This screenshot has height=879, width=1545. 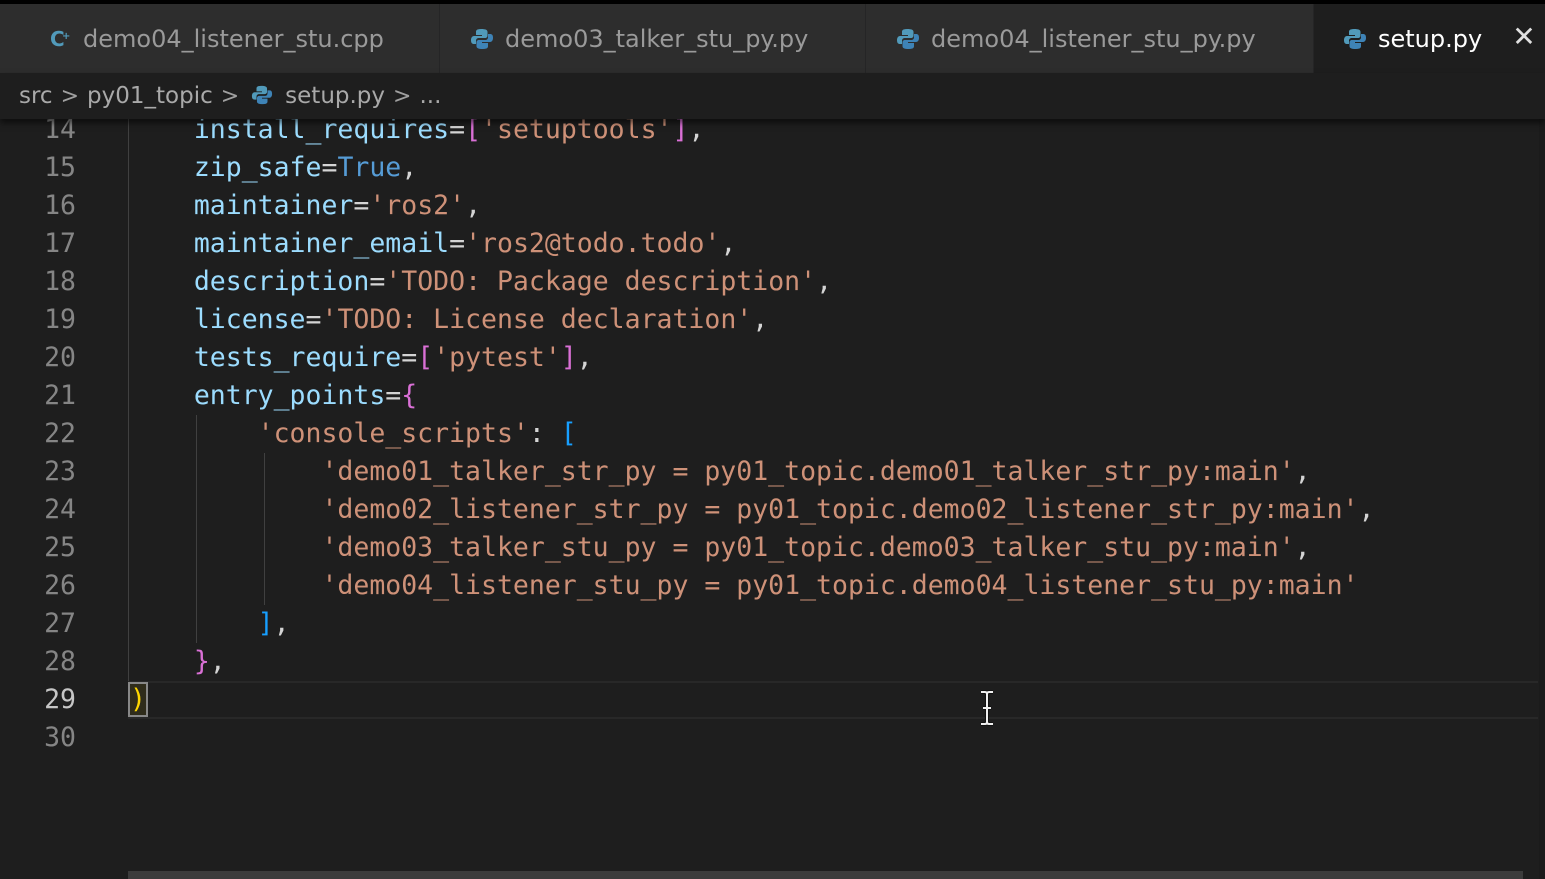 What do you see at coordinates (1524, 37) in the screenshot?
I see `close-icon: ✕` at bounding box center [1524, 37].